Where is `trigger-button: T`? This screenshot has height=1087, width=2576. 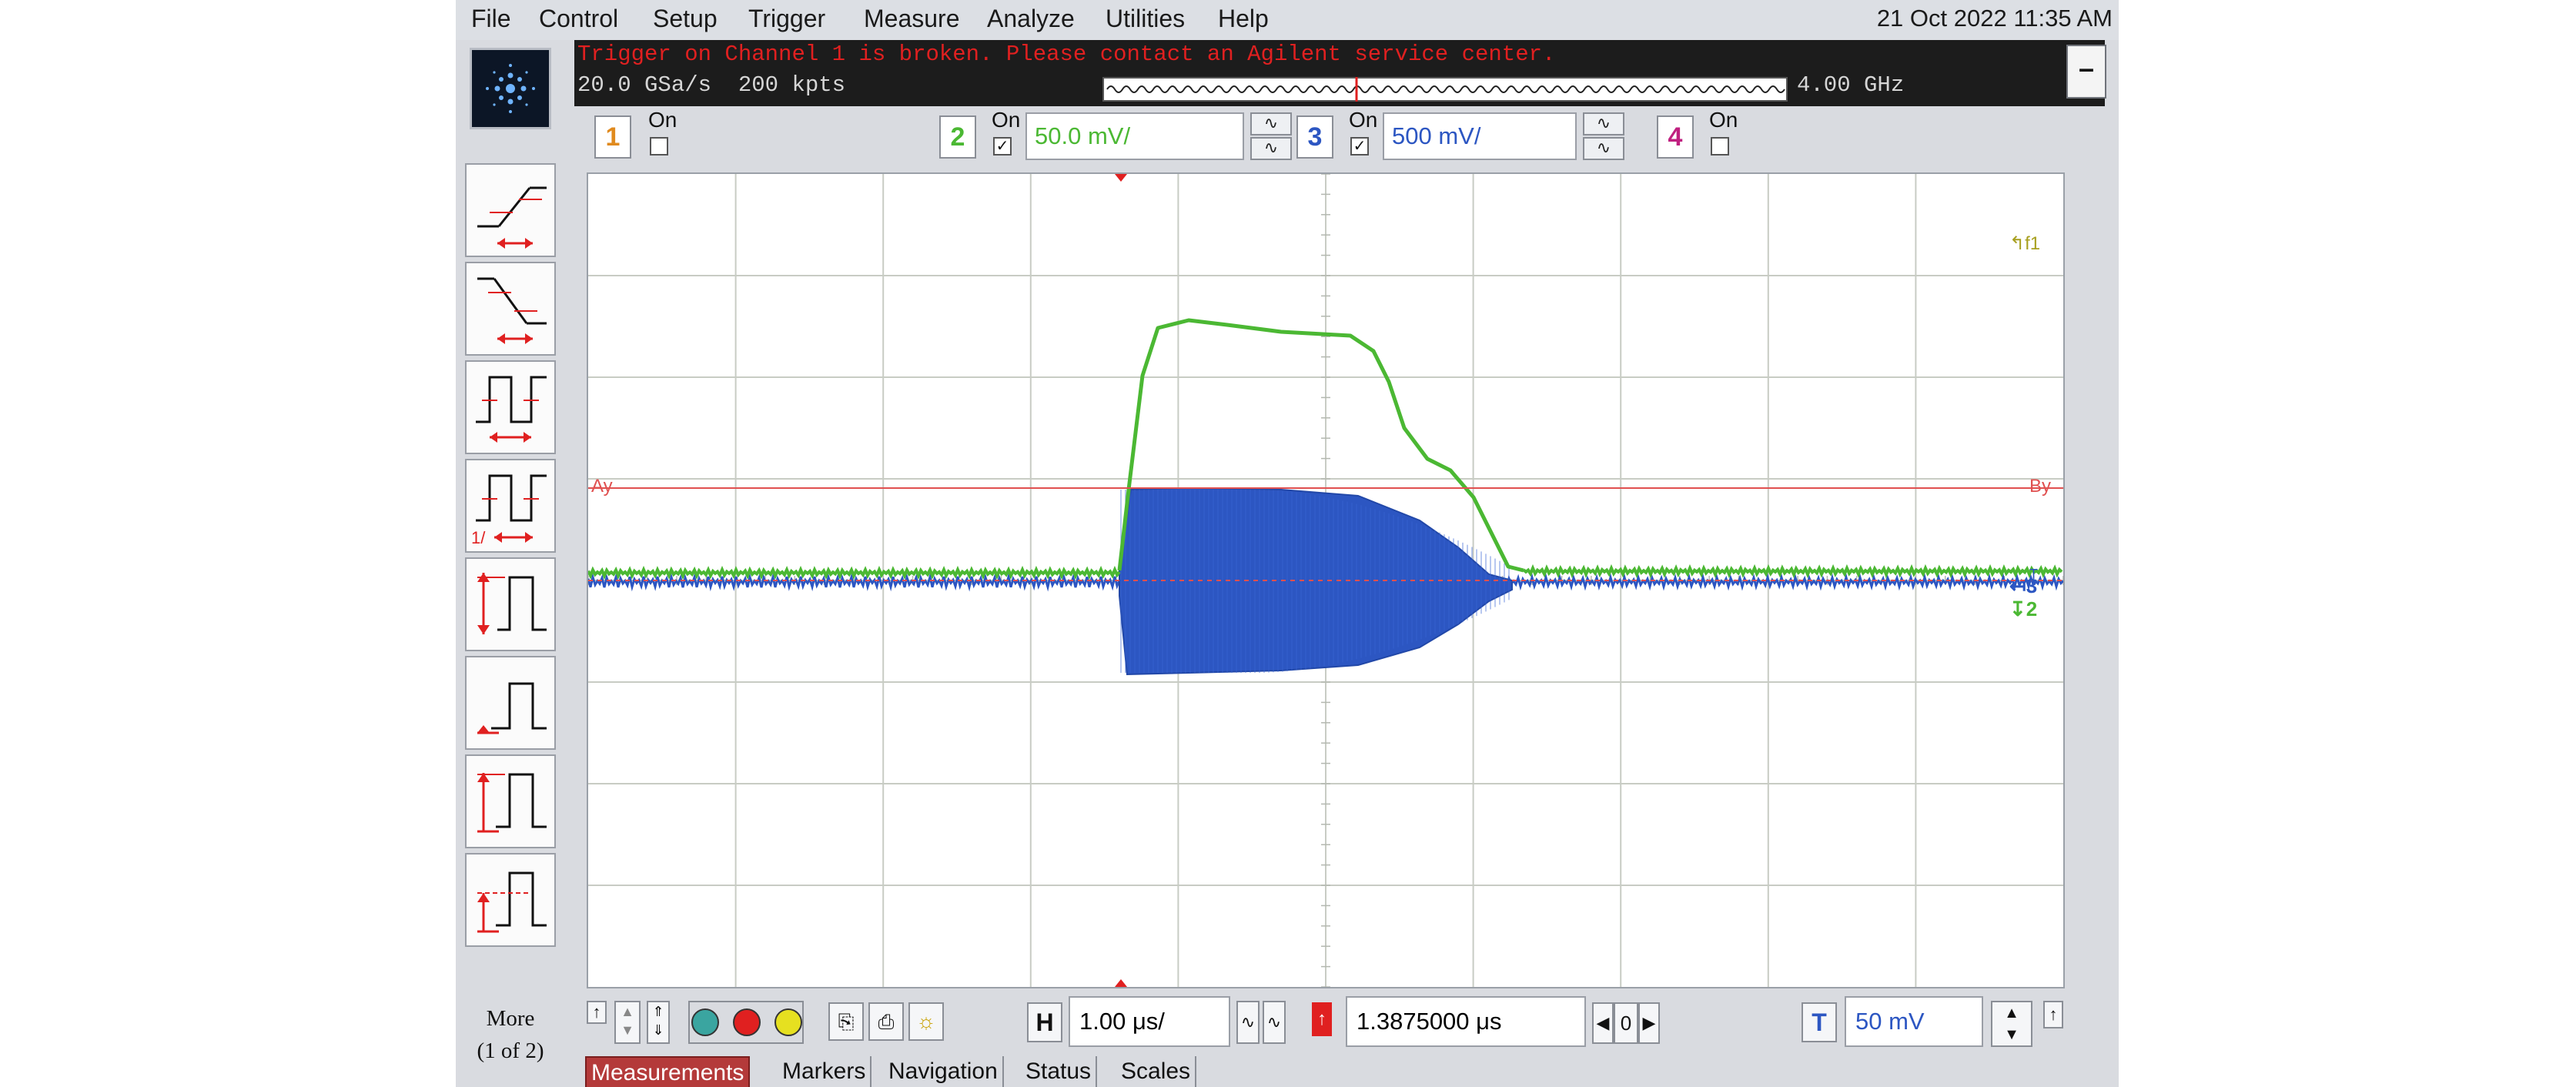 trigger-button: T is located at coordinates (1820, 1022).